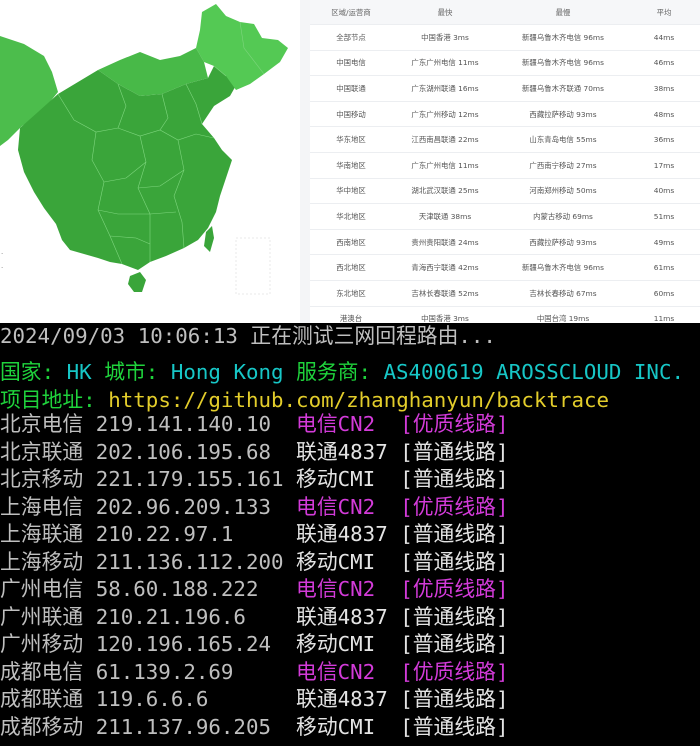  Describe the element at coordinates (148, 617) in the screenshot. I see `terminal-text: 广州联通 210.21.196.6` at that location.